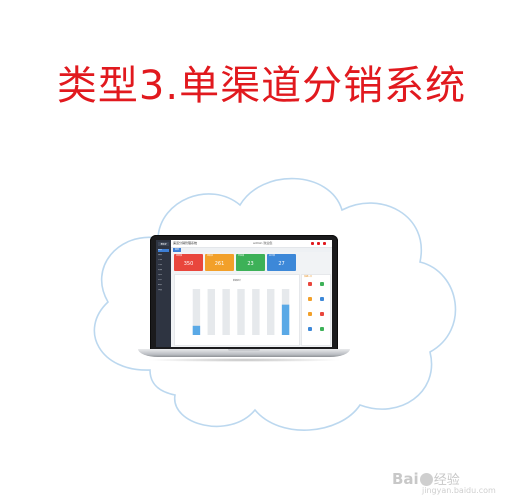  Describe the element at coordinates (244, 353) in the screenshot. I see `laptop-base` at that location.